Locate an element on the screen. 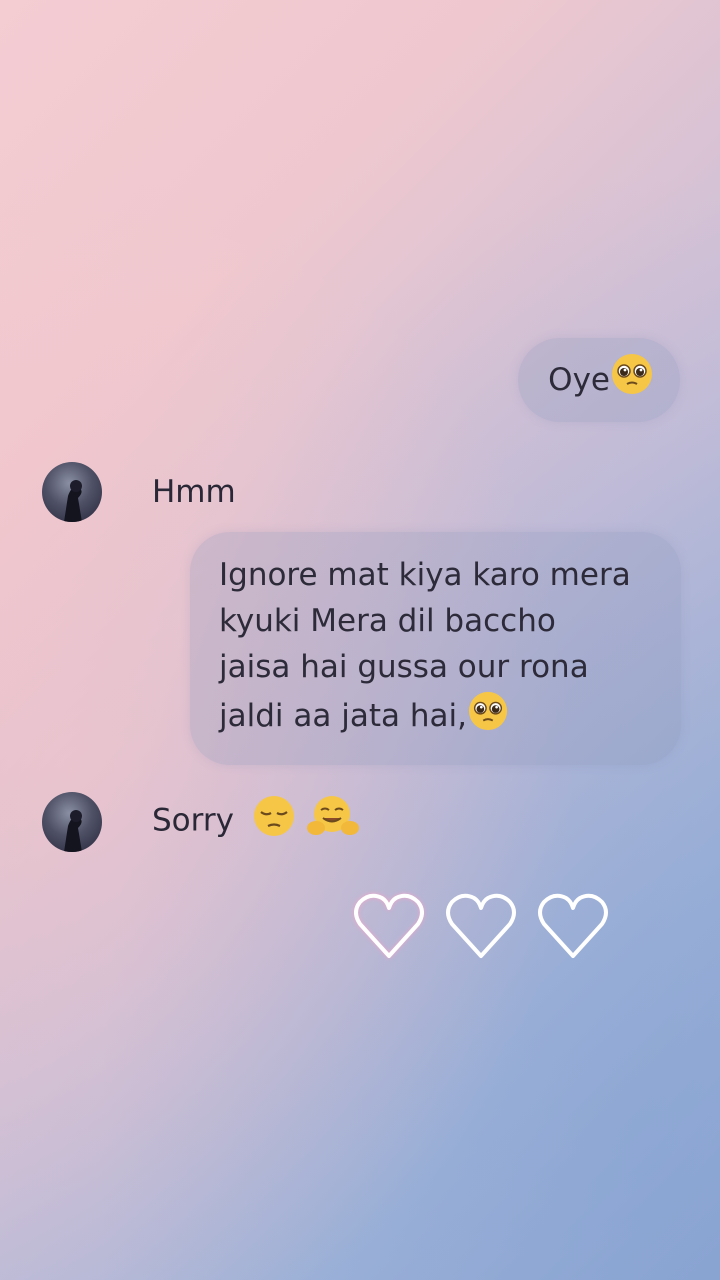 The height and width of the screenshot is (1280, 720). message-text: Hmm is located at coordinates (194, 492).